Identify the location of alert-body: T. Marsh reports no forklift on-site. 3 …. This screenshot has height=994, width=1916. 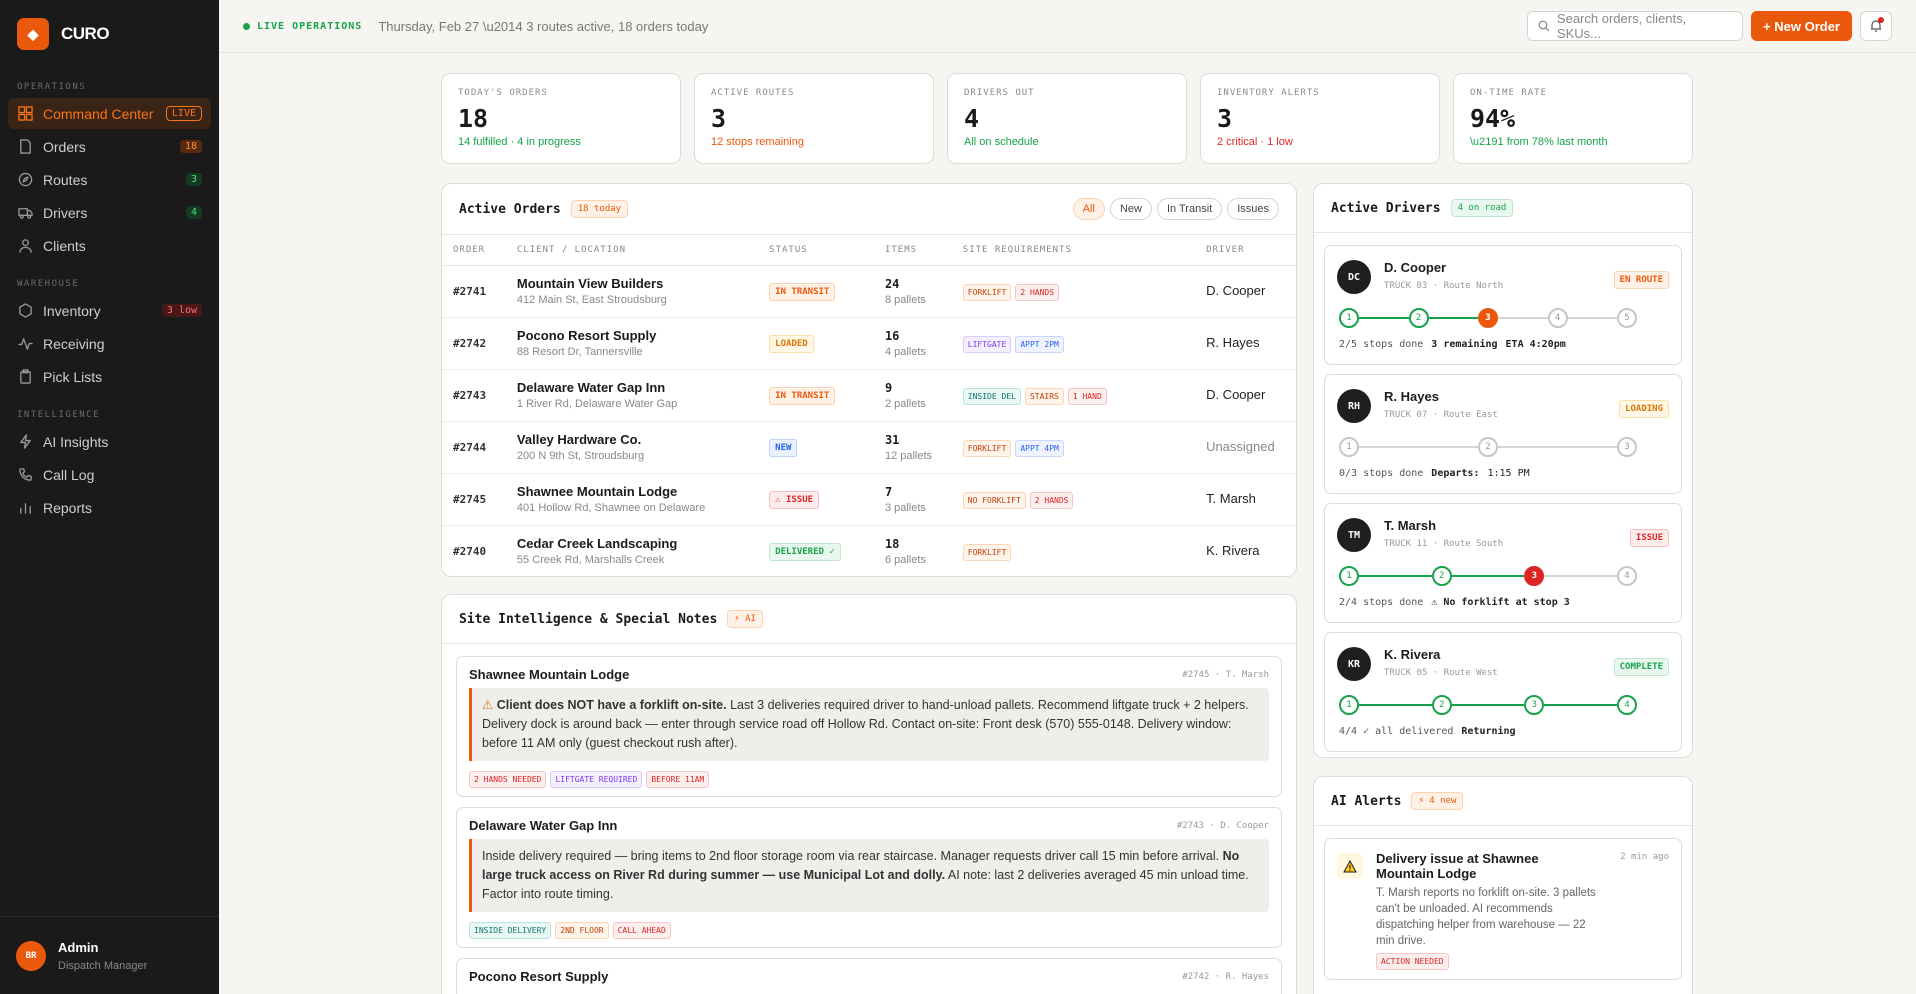
(1486, 917).